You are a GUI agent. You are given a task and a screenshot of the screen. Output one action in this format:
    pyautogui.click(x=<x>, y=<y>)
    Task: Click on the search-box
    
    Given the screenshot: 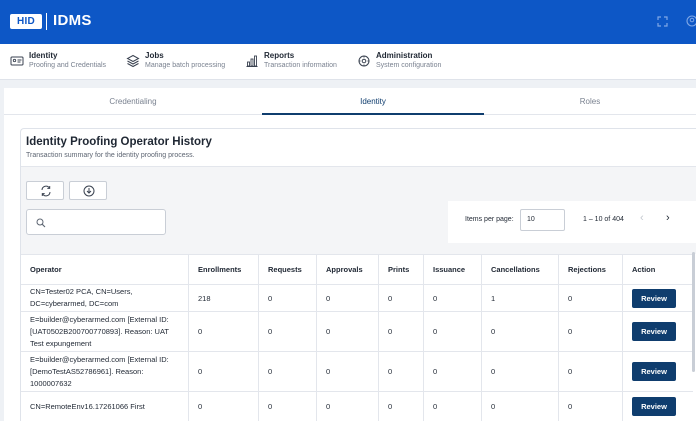 What is the action you would take?
    pyautogui.click(x=96, y=222)
    